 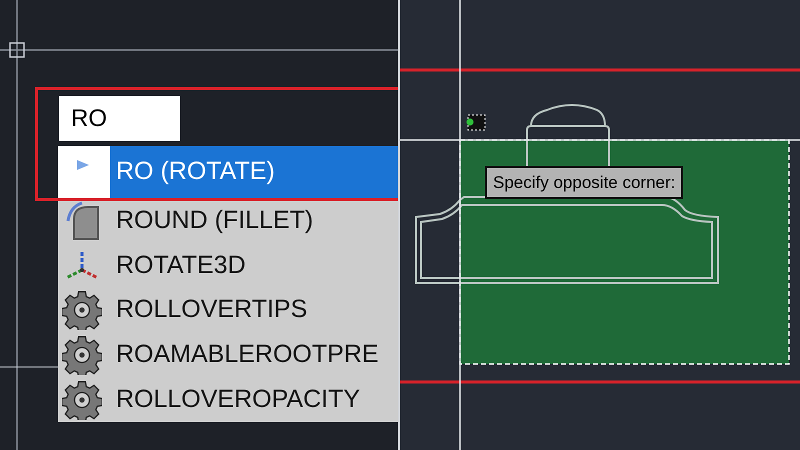 What do you see at coordinates (254, 221) in the screenshot?
I see `suggestion-item: ROUND (FILLET)` at bounding box center [254, 221].